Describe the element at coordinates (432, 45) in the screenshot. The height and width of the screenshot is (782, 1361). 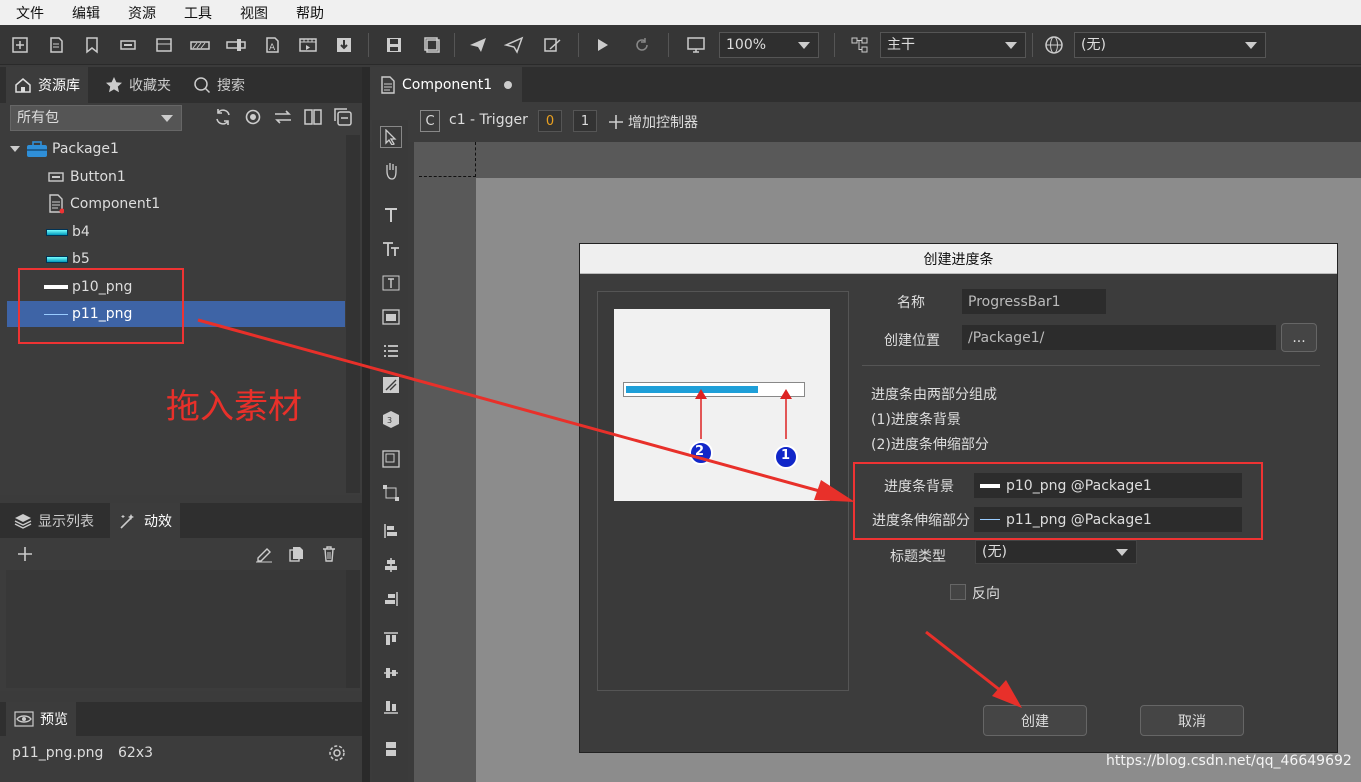
I see `save-all-icon` at that location.